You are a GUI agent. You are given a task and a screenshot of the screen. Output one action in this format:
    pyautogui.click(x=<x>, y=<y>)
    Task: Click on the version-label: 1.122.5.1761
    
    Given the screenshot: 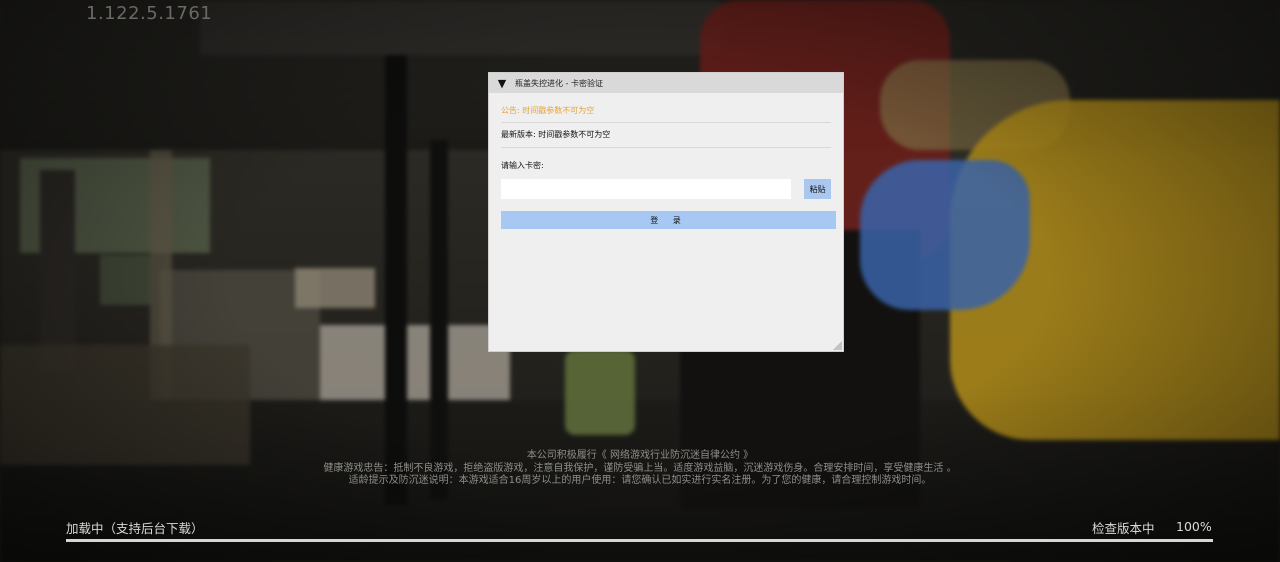 What is the action you would take?
    pyautogui.click(x=149, y=13)
    